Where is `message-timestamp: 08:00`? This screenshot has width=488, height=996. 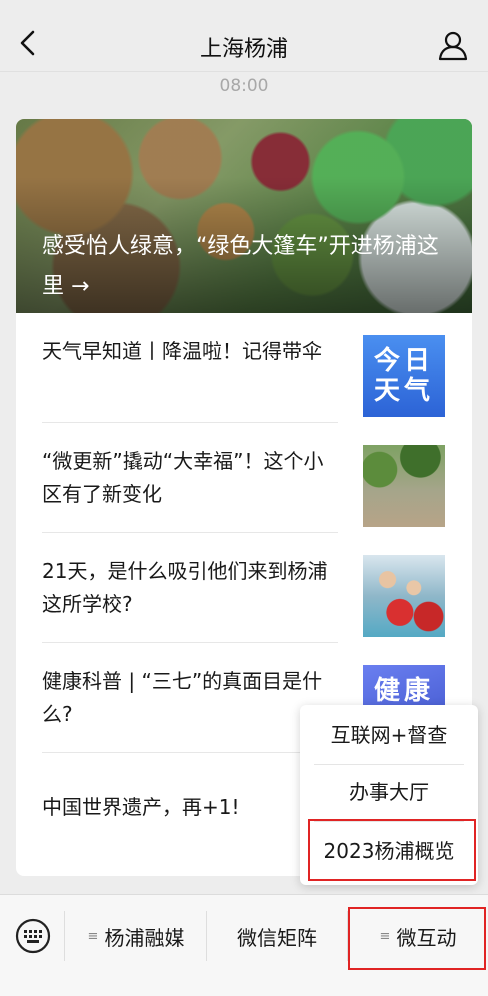 message-timestamp: 08:00 is located at coordinates (244, 86).